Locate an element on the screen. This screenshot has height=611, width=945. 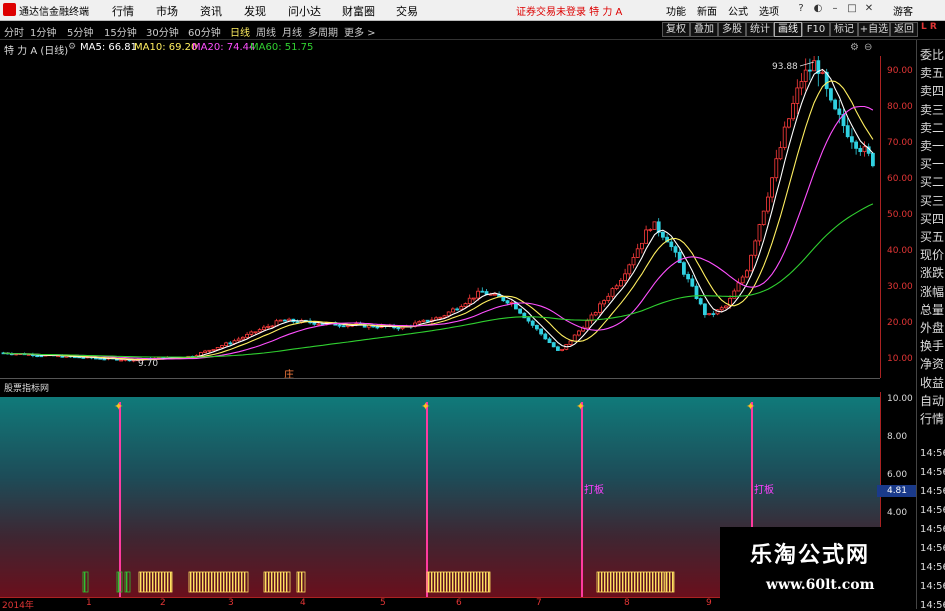
overlay-button: 叠加 is located at coordinates (704, 29).